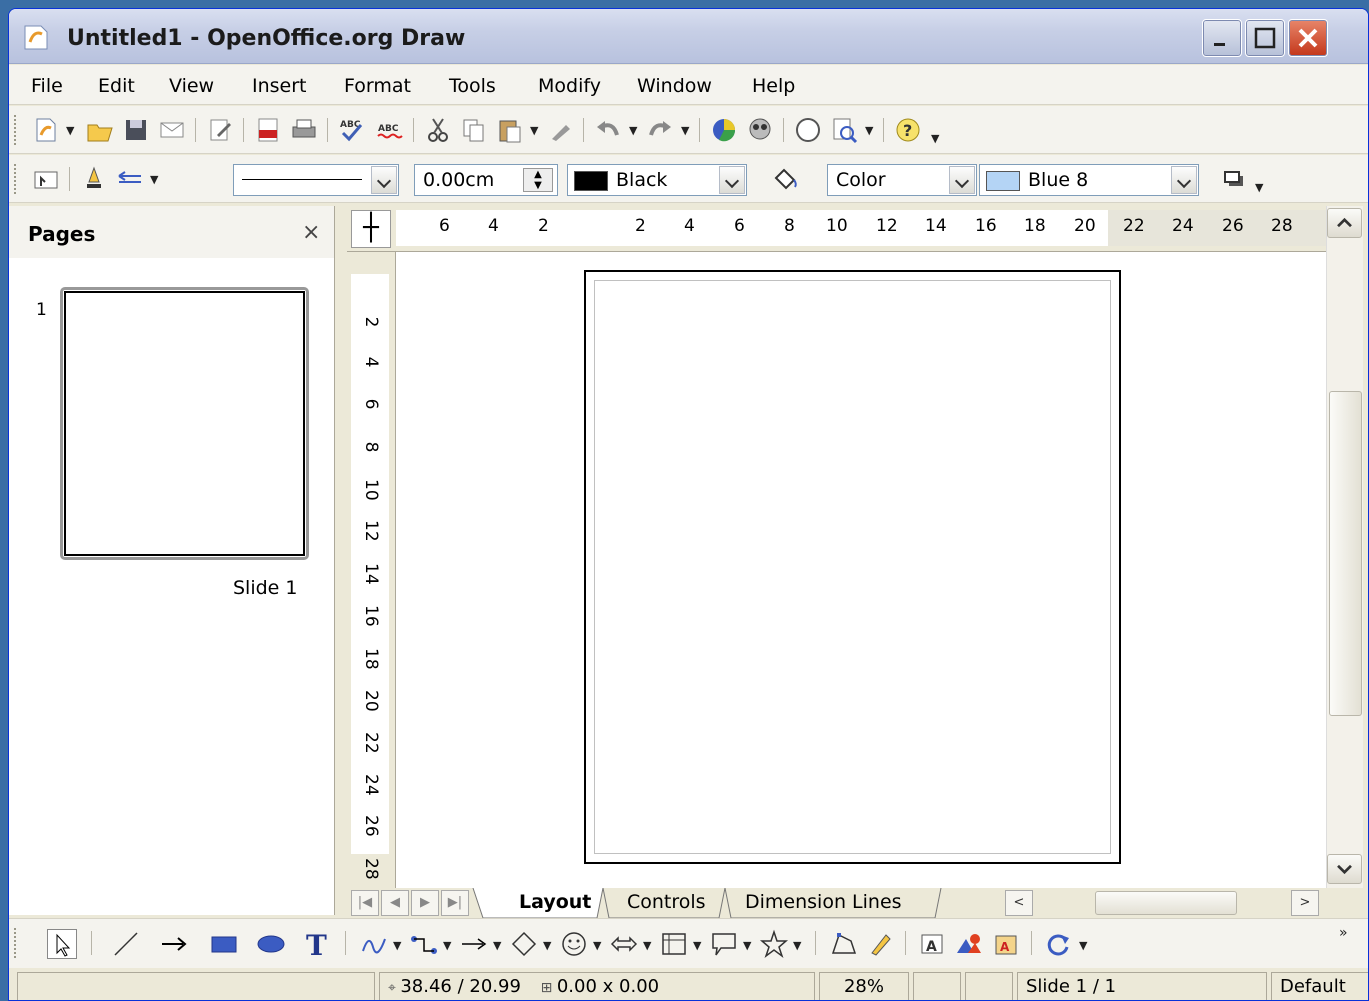  I want to click on title-bar: Untitled1 - OpenOffice.org Draw, so click(688, 36).